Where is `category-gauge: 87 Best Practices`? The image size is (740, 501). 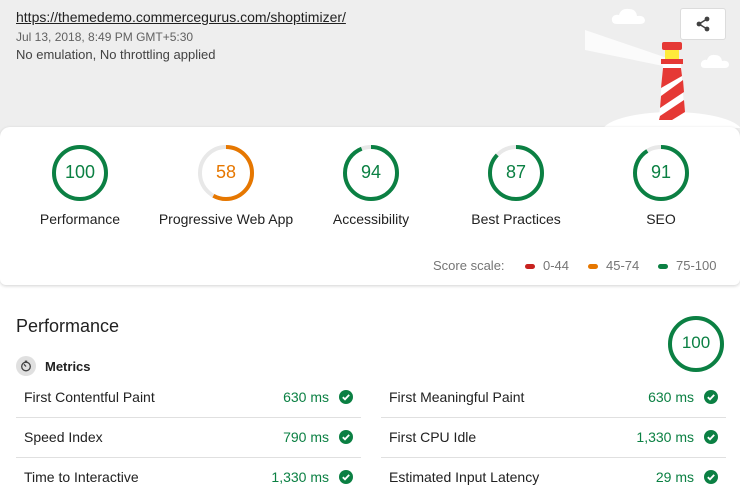 category-gauge: 87 Best Practices is located at coordinates (516, 185).